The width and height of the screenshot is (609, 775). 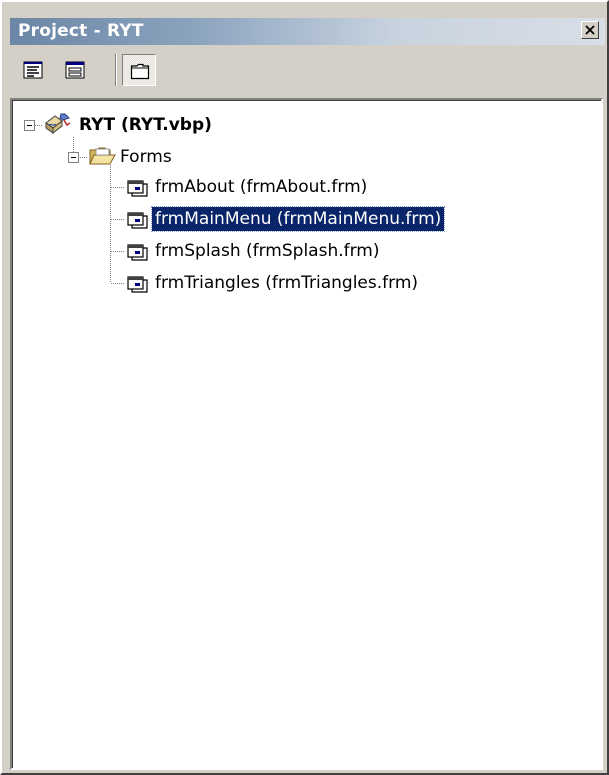 I want to click on close-button, so click(x=590, y=30).